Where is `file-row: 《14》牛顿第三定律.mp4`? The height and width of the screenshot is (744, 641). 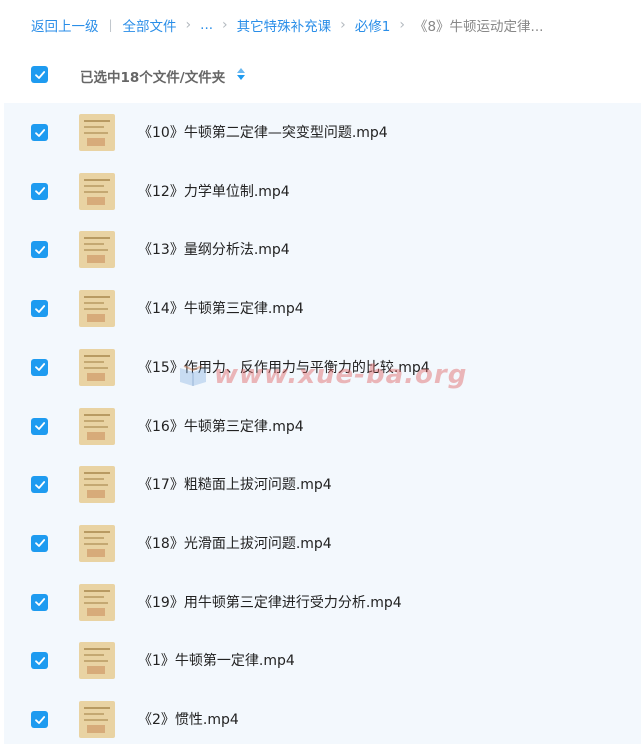 file-row: 《14》牛顿第三定律.mp4 is located at coordinates (322, 308).